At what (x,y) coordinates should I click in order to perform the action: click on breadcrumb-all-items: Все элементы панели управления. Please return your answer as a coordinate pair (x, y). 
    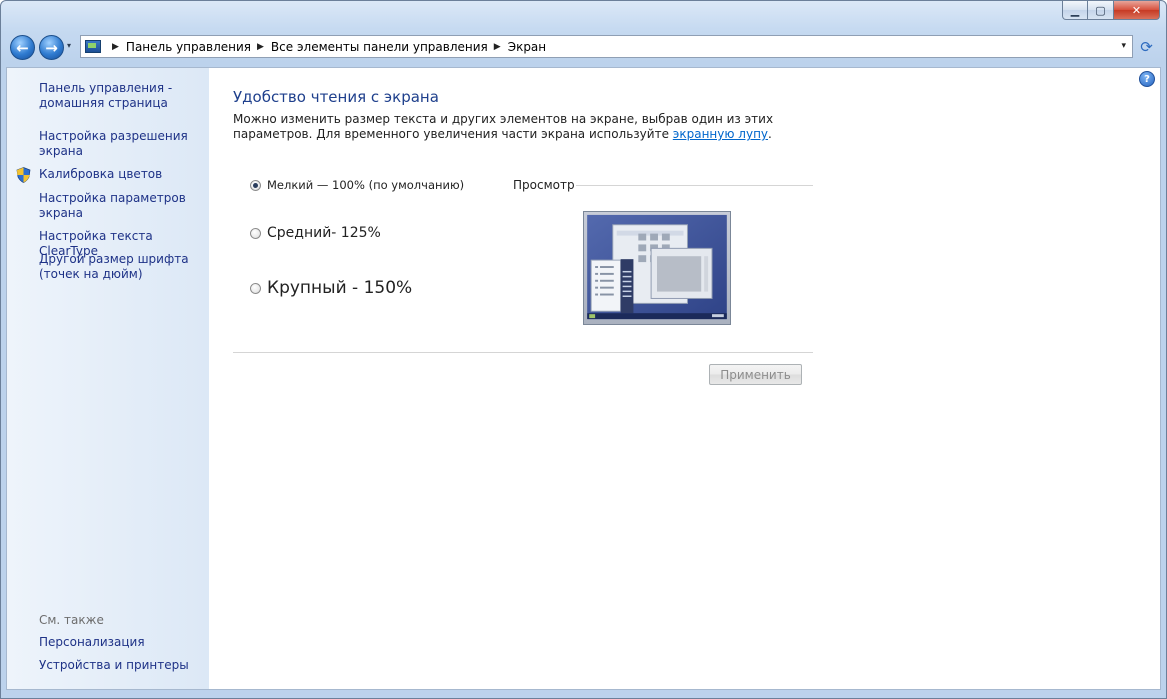
    Looking at the image, I should click on (379, 47).